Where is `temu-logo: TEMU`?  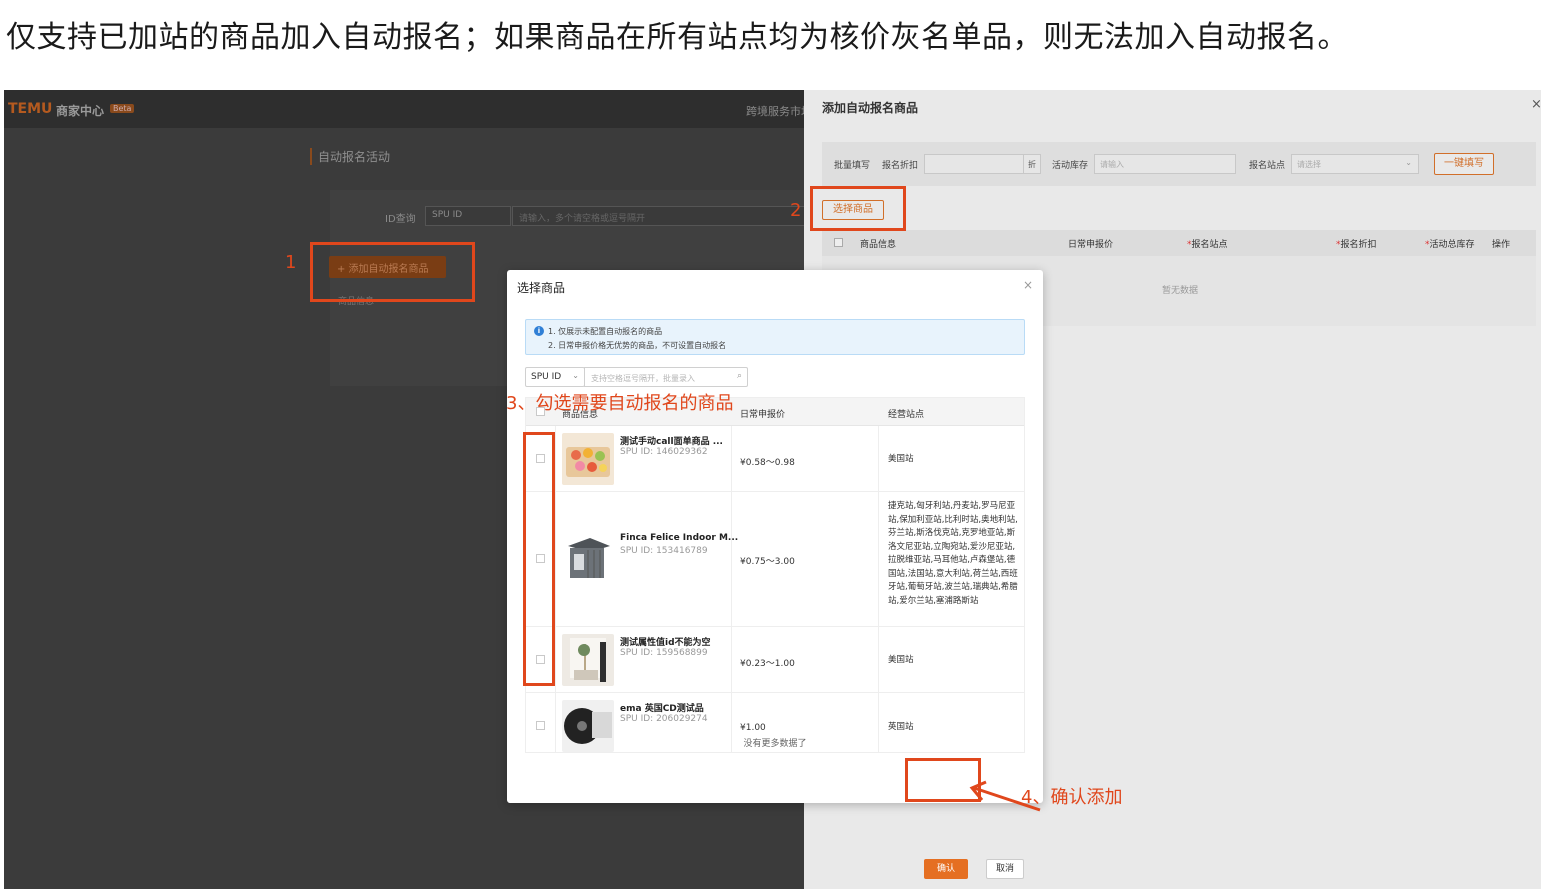
temu-logo: TEMU is located at coordinates (30, 109).